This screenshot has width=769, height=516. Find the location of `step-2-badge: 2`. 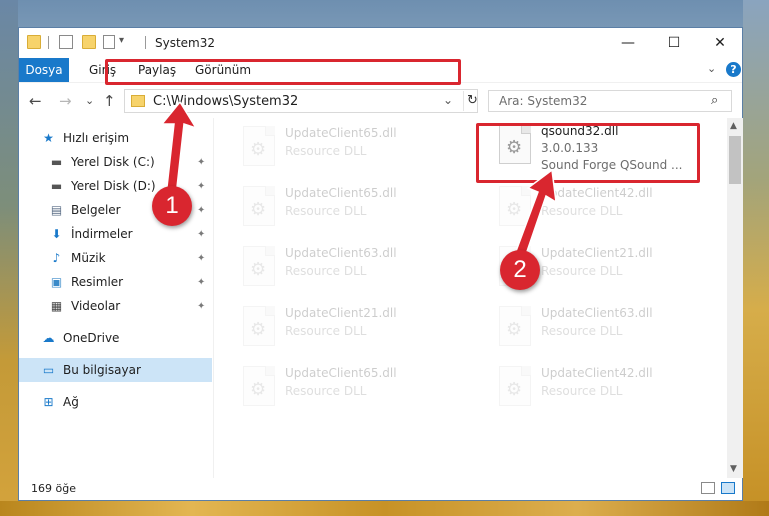

step-2-badge: 2 is located at coordinates (520, 270).